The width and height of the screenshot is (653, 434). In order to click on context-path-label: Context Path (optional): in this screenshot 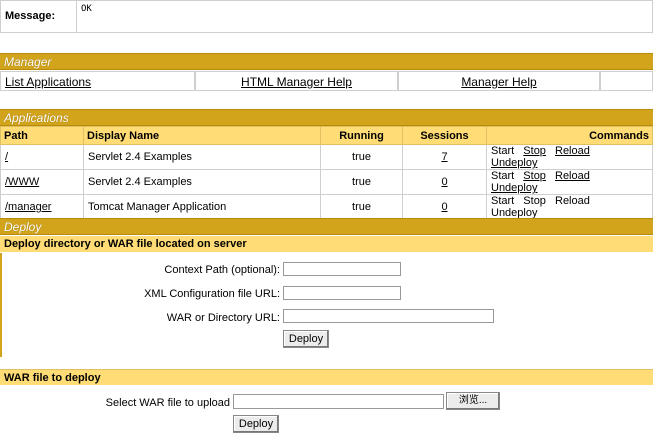, I will do `click(222, 270)`.